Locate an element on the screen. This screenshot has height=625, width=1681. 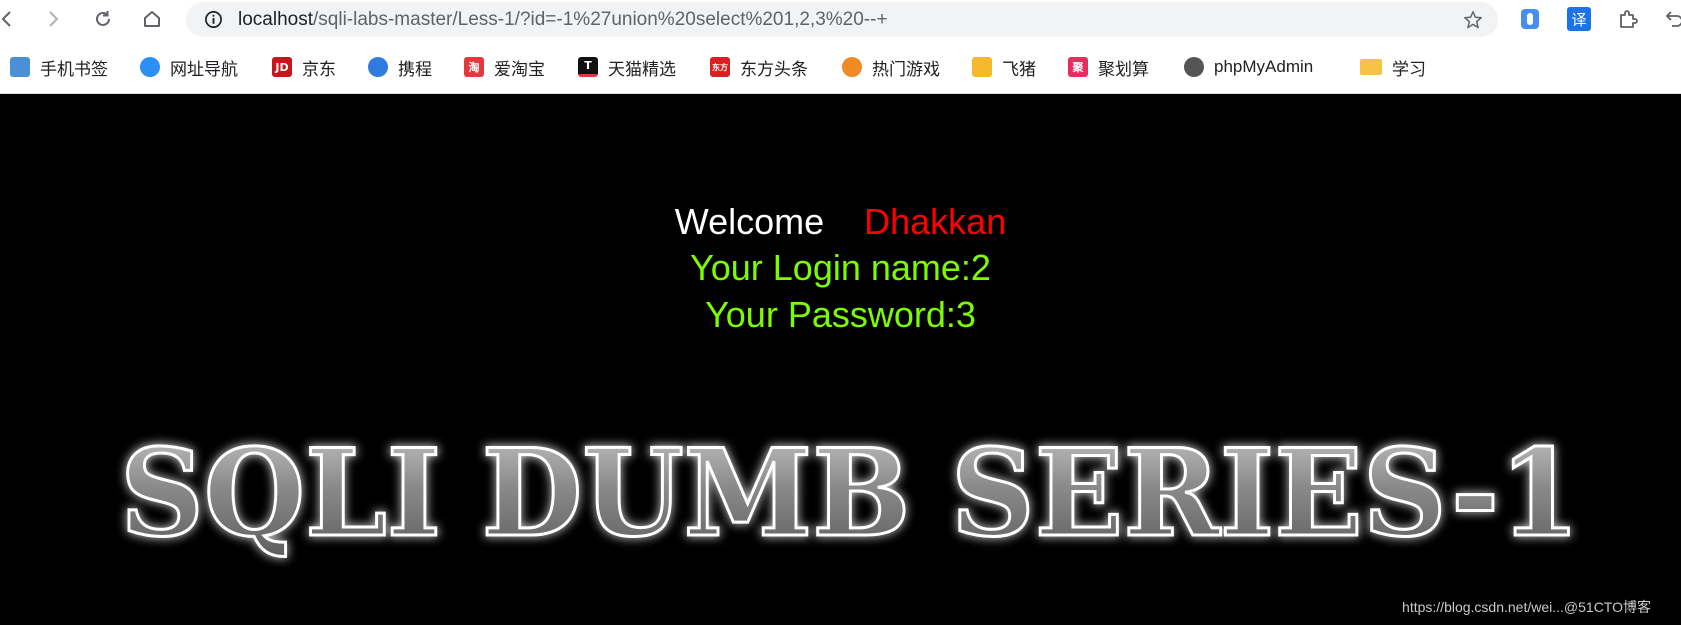
notes-extension-icon is located at coordinates (1530, 19).